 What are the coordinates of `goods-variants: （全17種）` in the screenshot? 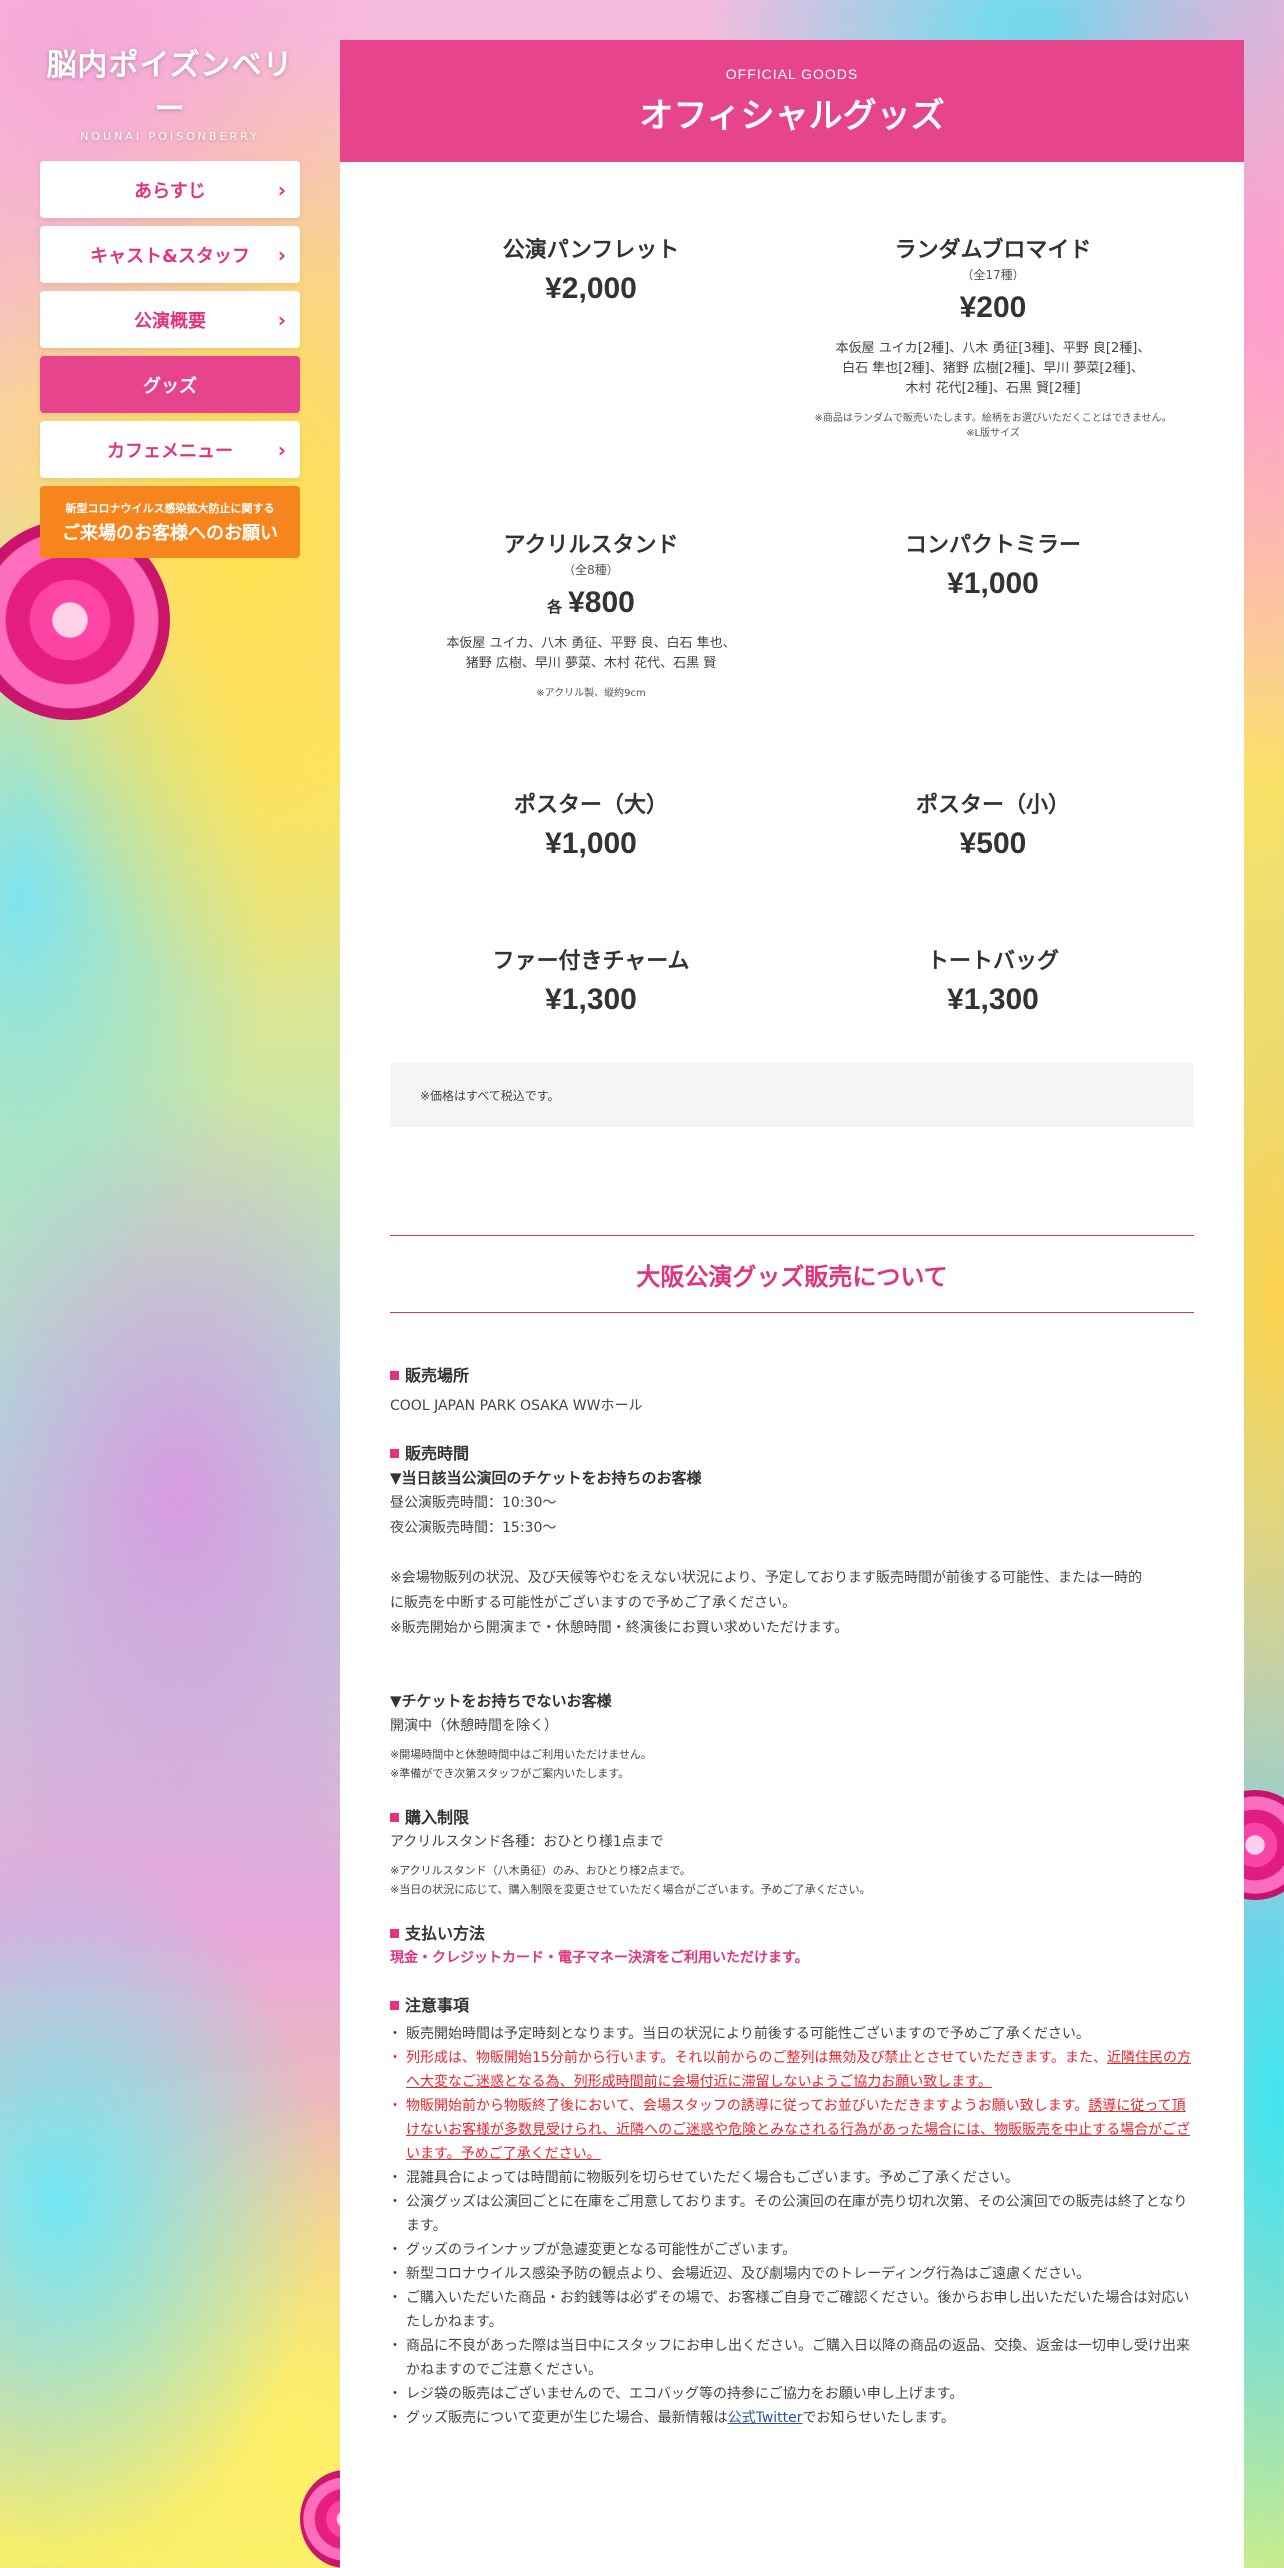 It's located at (993, 275).